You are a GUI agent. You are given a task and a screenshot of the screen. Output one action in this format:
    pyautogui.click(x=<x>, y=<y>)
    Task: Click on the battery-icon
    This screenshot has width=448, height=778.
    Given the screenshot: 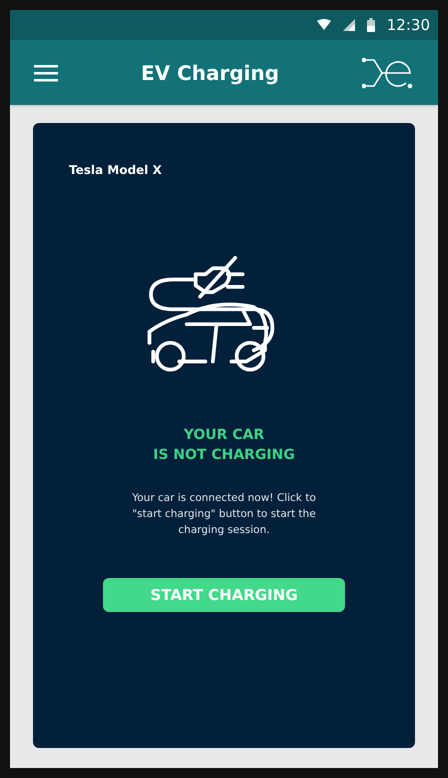 What is the action you would take?
    pyautogui.click(x=370, y=25)
    